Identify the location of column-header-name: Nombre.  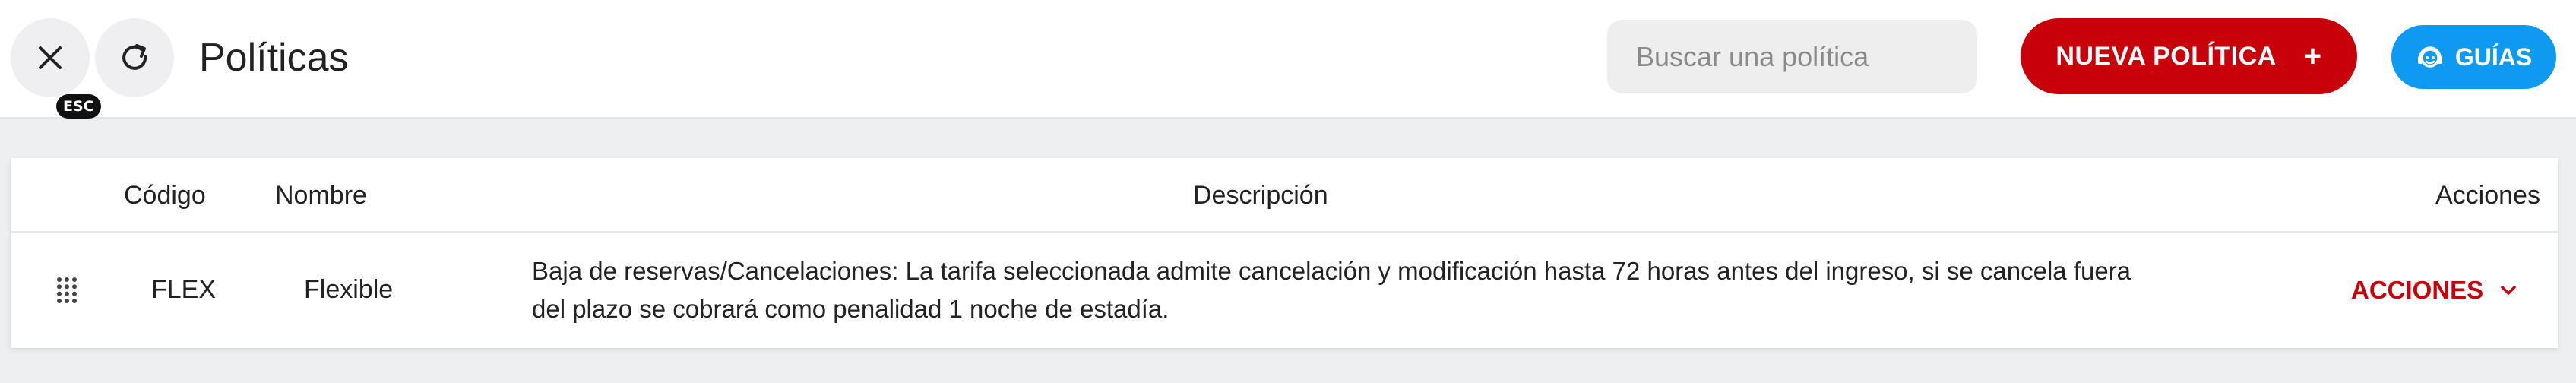
(321, 195).